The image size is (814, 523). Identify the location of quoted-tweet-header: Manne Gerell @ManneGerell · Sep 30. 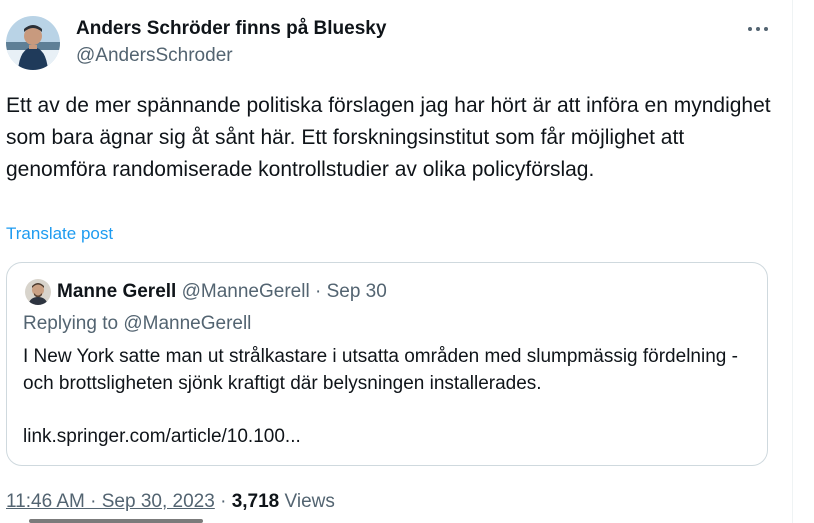
(222, 292).